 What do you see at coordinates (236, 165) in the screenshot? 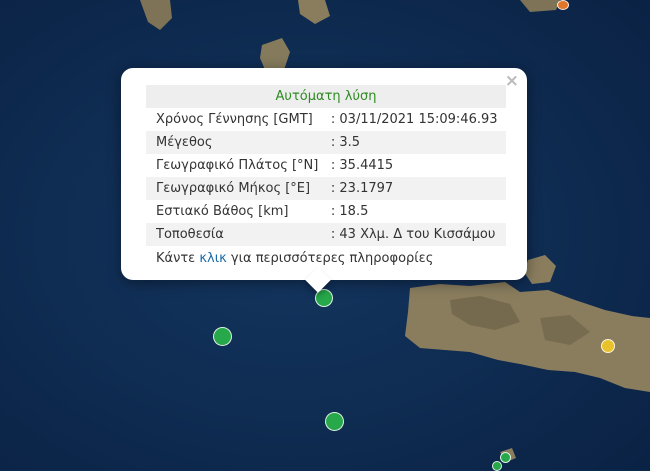
I see `latitude-label: Γεωγραφικό Πλάτος [°N]` at bounding box center [236, 165].